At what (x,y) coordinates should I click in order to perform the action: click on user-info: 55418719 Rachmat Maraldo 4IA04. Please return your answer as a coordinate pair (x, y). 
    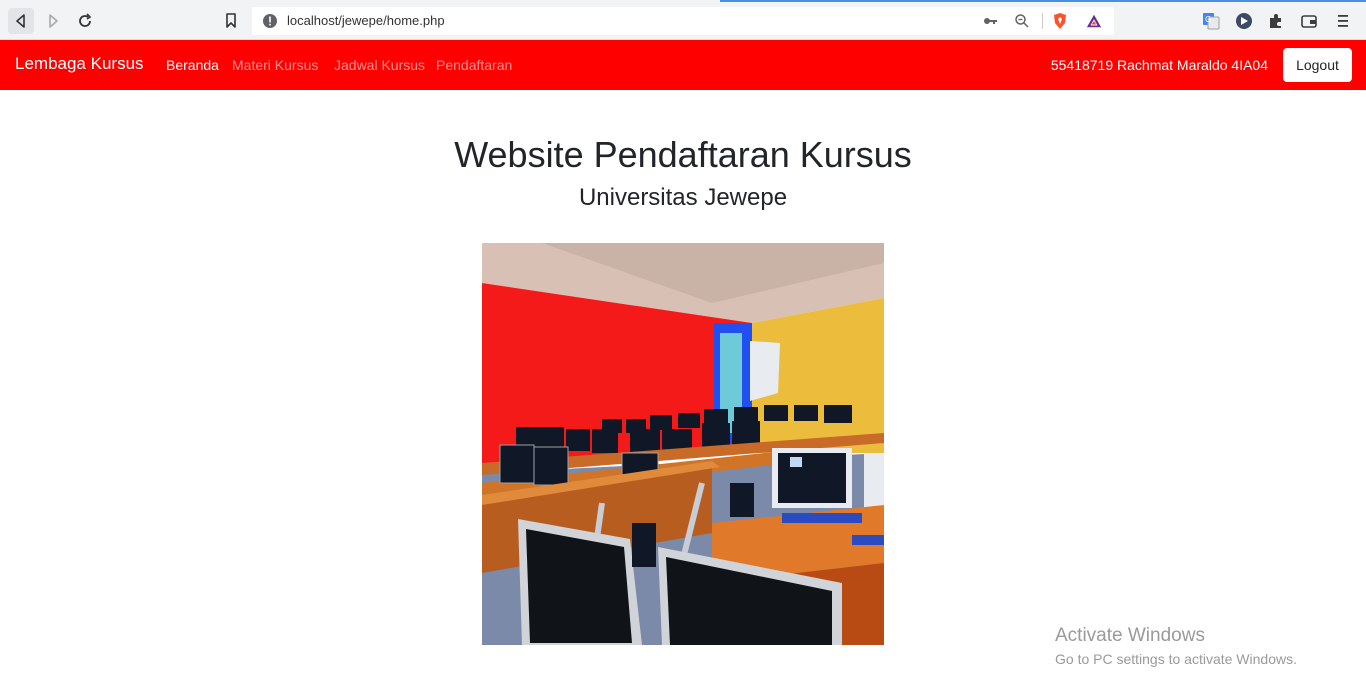
    Looking at the image, I should click on (1159, 65).